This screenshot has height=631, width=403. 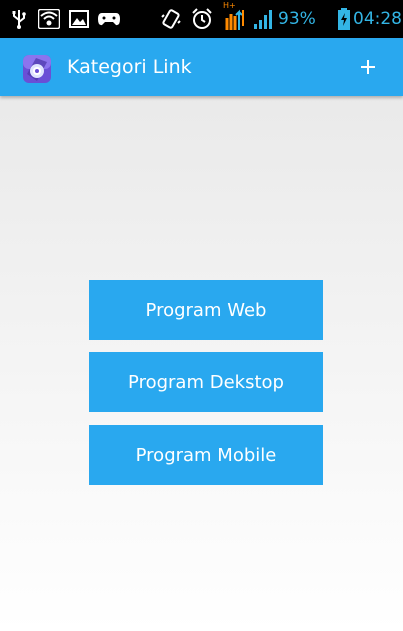 I want to click on status-bar: H+ 93% 04:28, so click(x=201, y=19).